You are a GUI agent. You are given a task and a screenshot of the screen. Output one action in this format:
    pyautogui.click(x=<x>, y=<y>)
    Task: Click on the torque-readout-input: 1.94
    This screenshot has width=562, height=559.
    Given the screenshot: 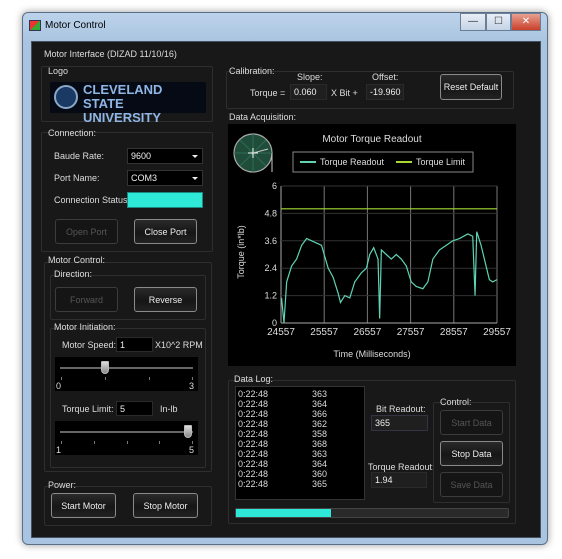 What is the action you would take?
    pyautogui.click(x=399, y=480)
    